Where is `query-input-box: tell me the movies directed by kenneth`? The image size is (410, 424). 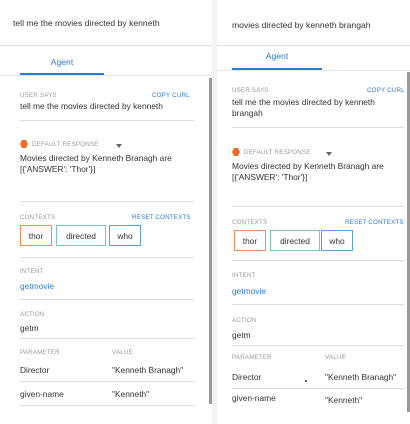
query-input-box: tell me the movies directed by kenneth is located at coordinates (106, 23).